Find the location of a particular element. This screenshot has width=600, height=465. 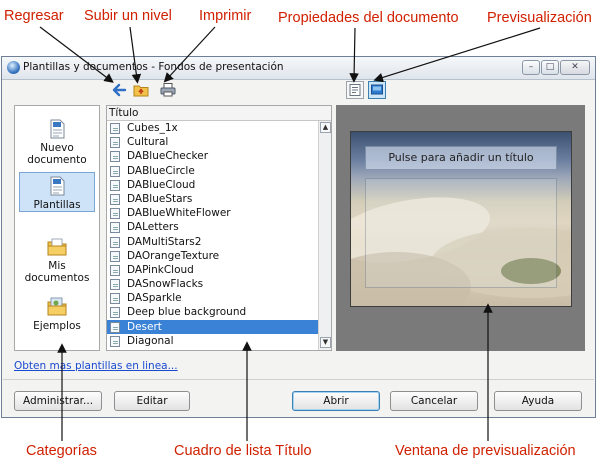

annotation-preview: Previsualización is located at coordinates (539, 18).